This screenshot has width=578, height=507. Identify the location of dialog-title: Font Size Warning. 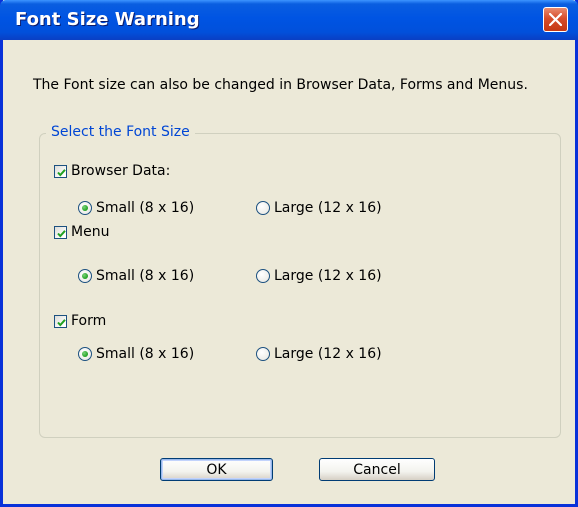
(107, 19).